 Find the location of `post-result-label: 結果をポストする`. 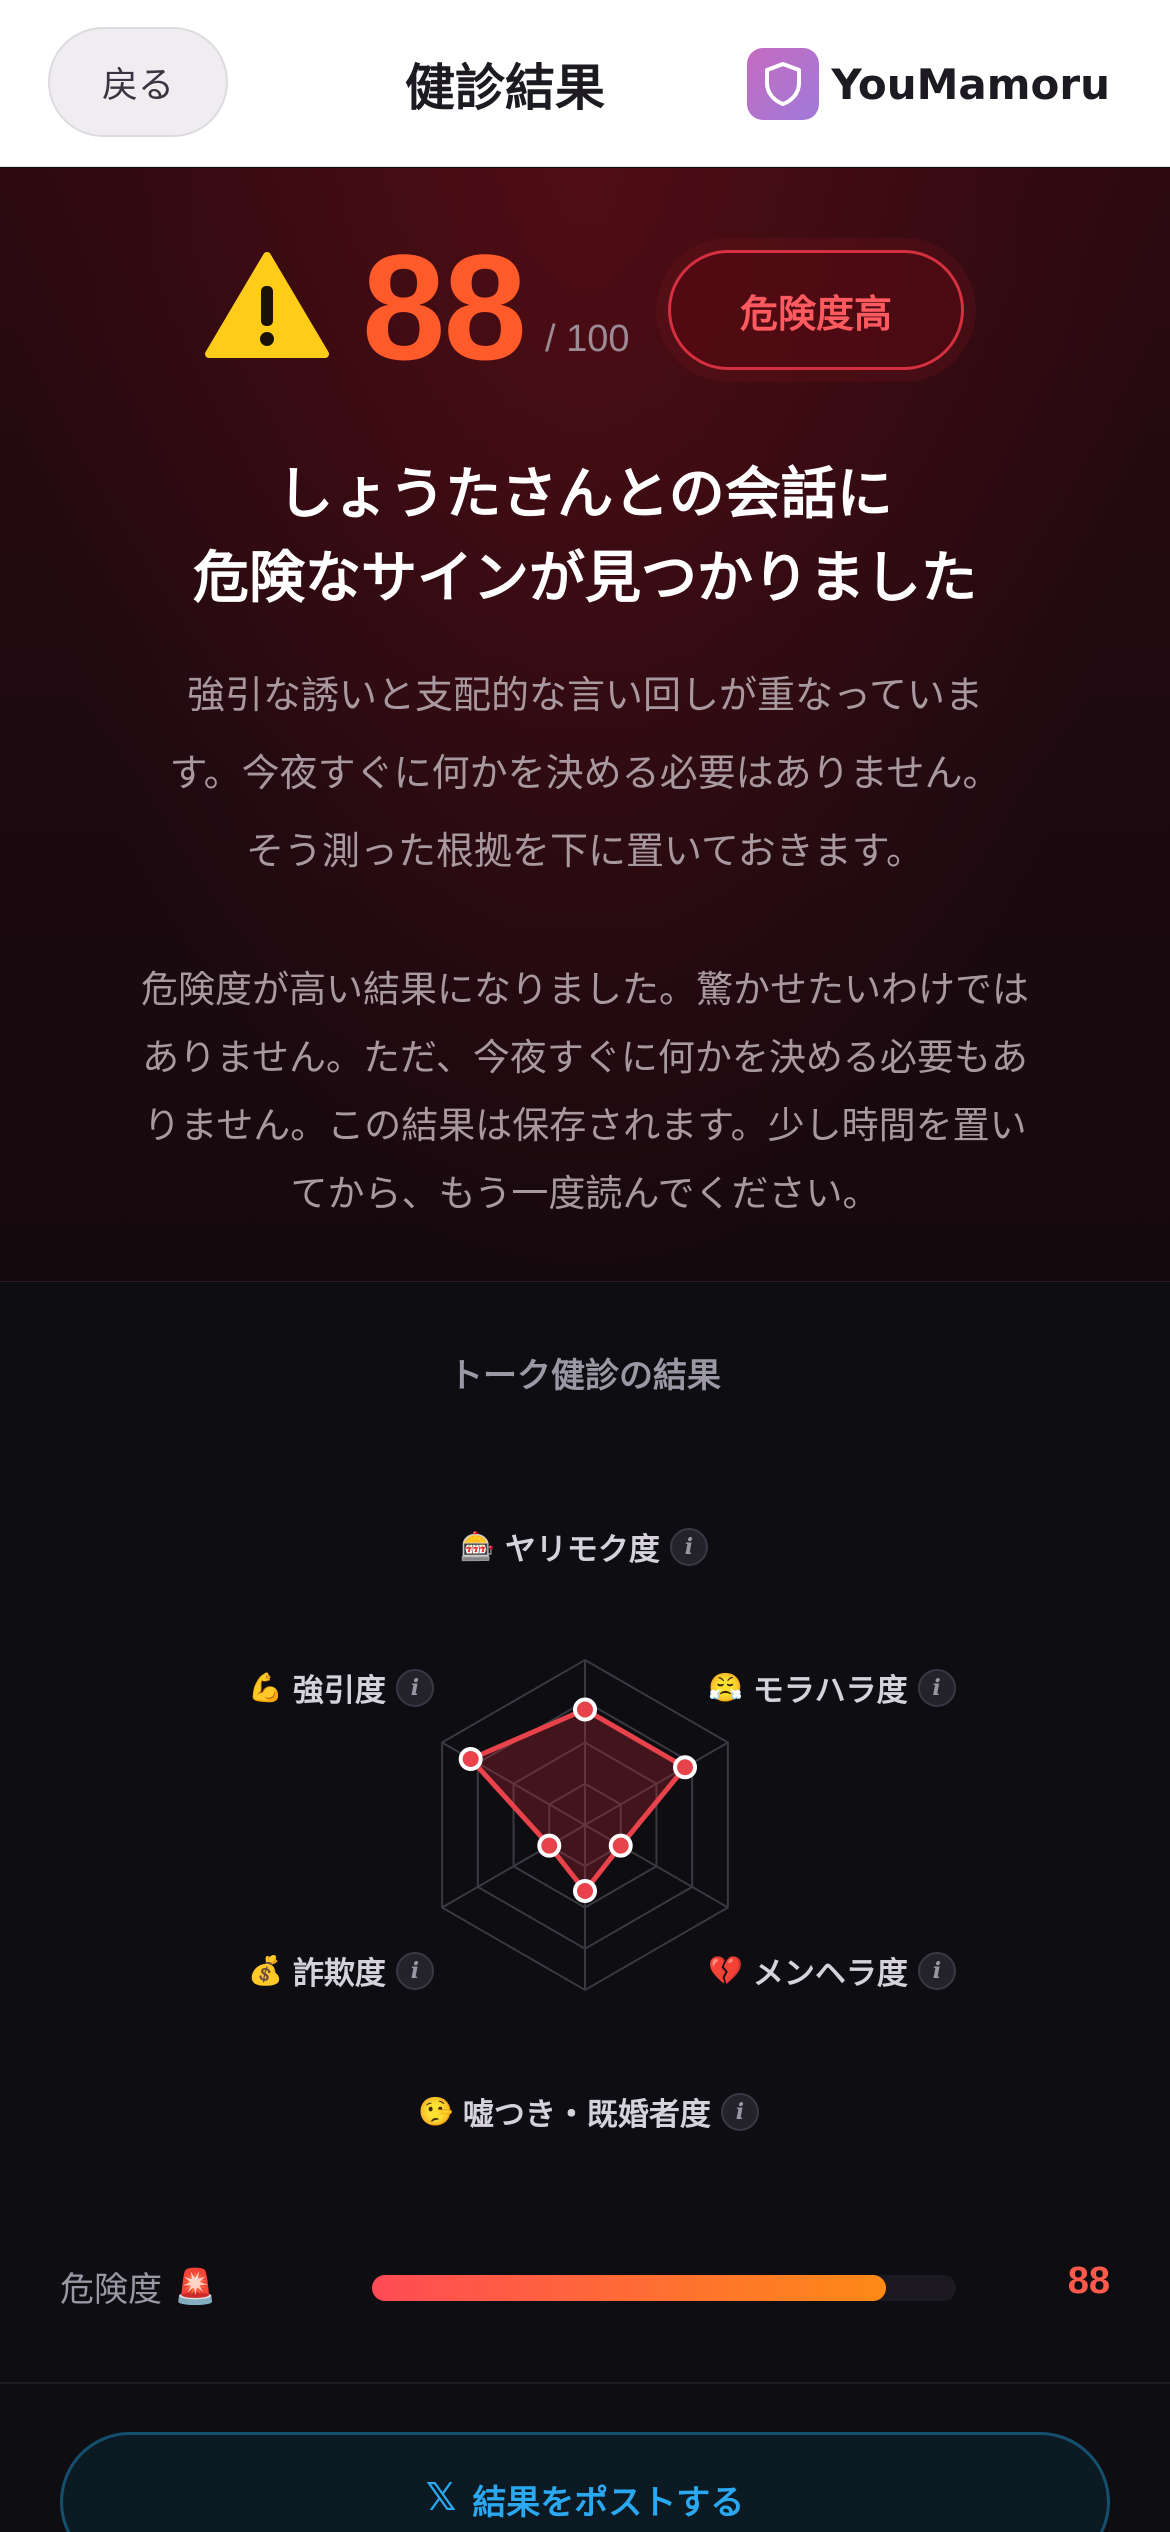

post-result-label: 結果をポストする is located at coordinates (608, 2503).